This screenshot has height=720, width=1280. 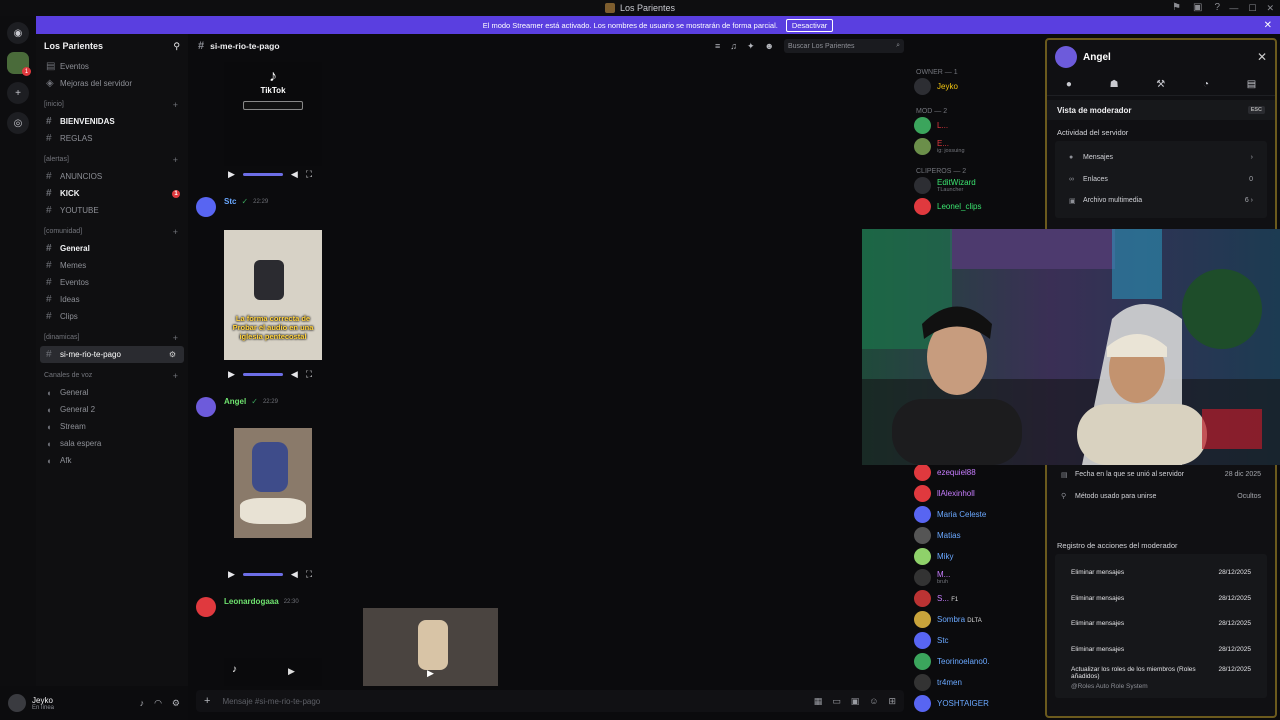 What do you see at coordinates (112, 392) in the screenshot?
I see `voice-channel-general: ◖ General` at bounding box center [112, 392].